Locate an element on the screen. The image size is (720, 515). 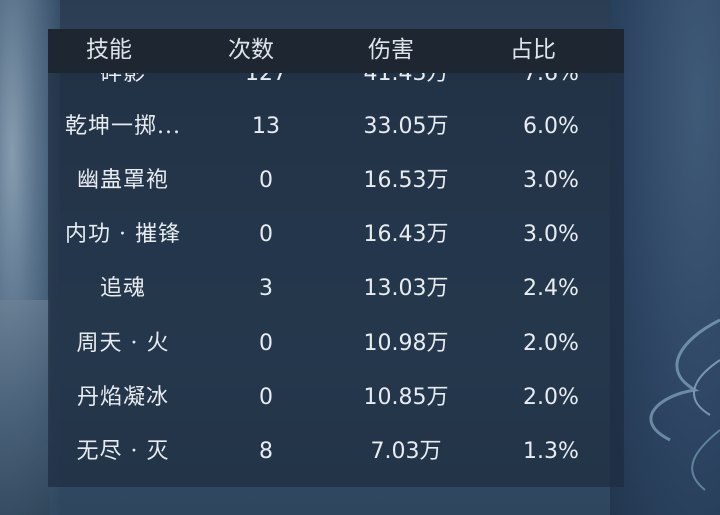
table-row: 幽蛊罩袍 0 16.53万 3.0% is located at coordinates (336, 181).